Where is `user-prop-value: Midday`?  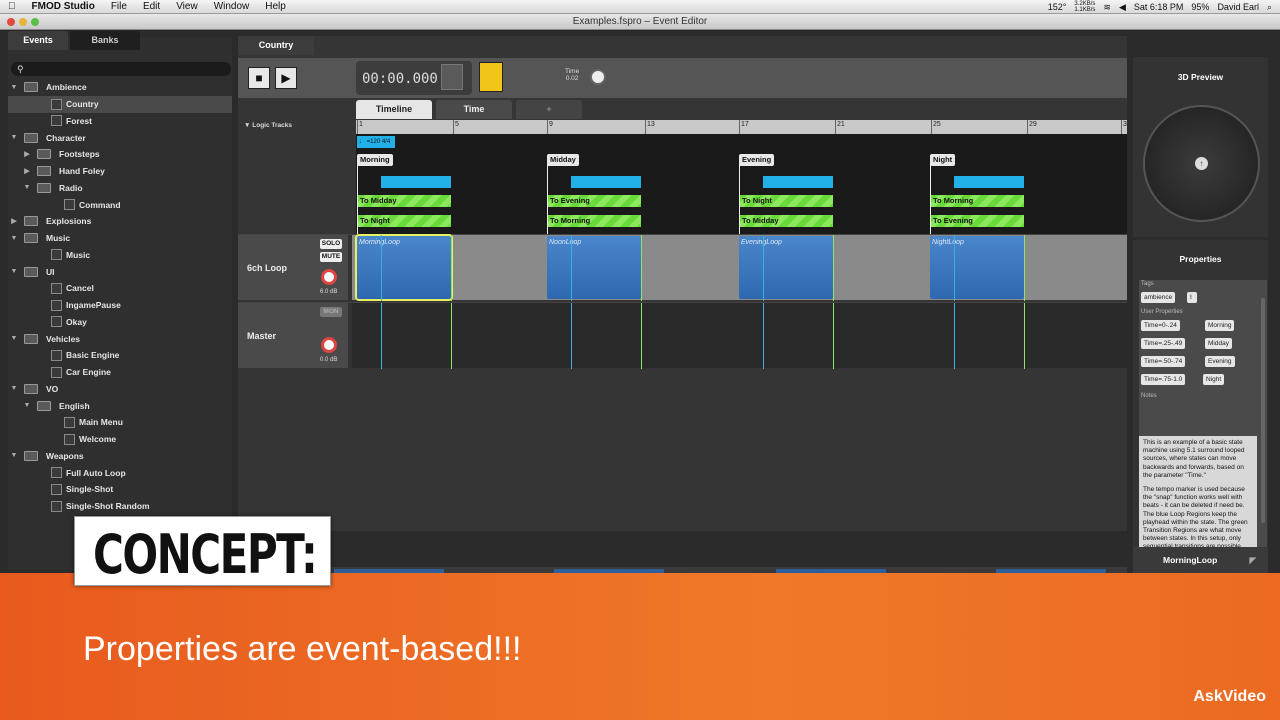
user-prop-value: Midday is located at coordinates (1218, 343).